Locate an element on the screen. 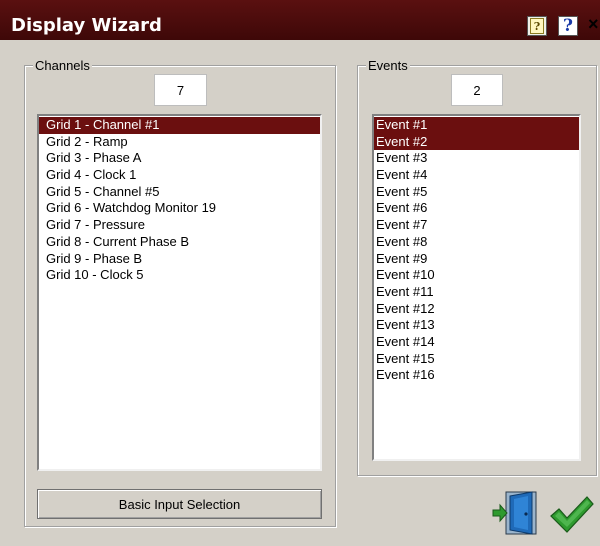 Image resolution: width=600 pixels, height=546 pixels. exit-button is located at coordinates (517, 513).